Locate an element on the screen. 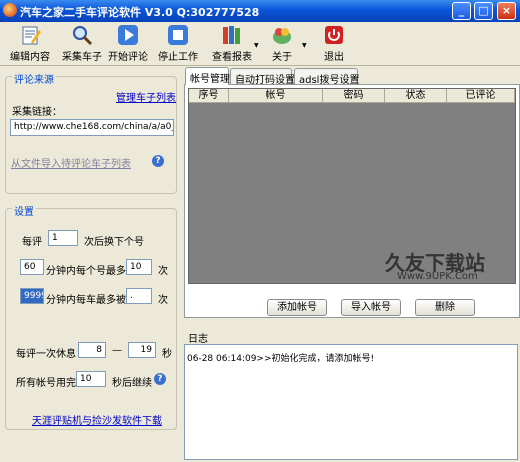 The image size is (520, 462). watermark-sub: Www.9UPK.Com is located at coordinates (437, 276).